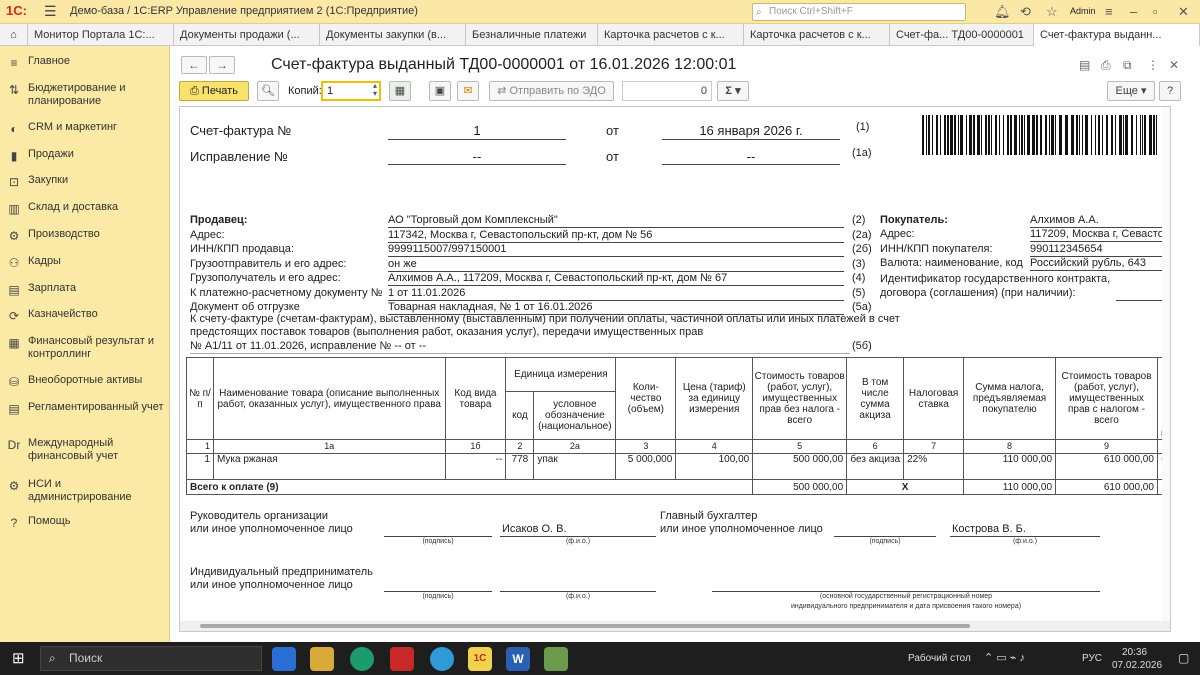 Image resolution: width=1200 pixels, height=675 pixels. What do you see at coordinates (151, 658) in the screenshot?
I see `taskbar-search: ⌕ Поиск` at bounding box center [151, 658].